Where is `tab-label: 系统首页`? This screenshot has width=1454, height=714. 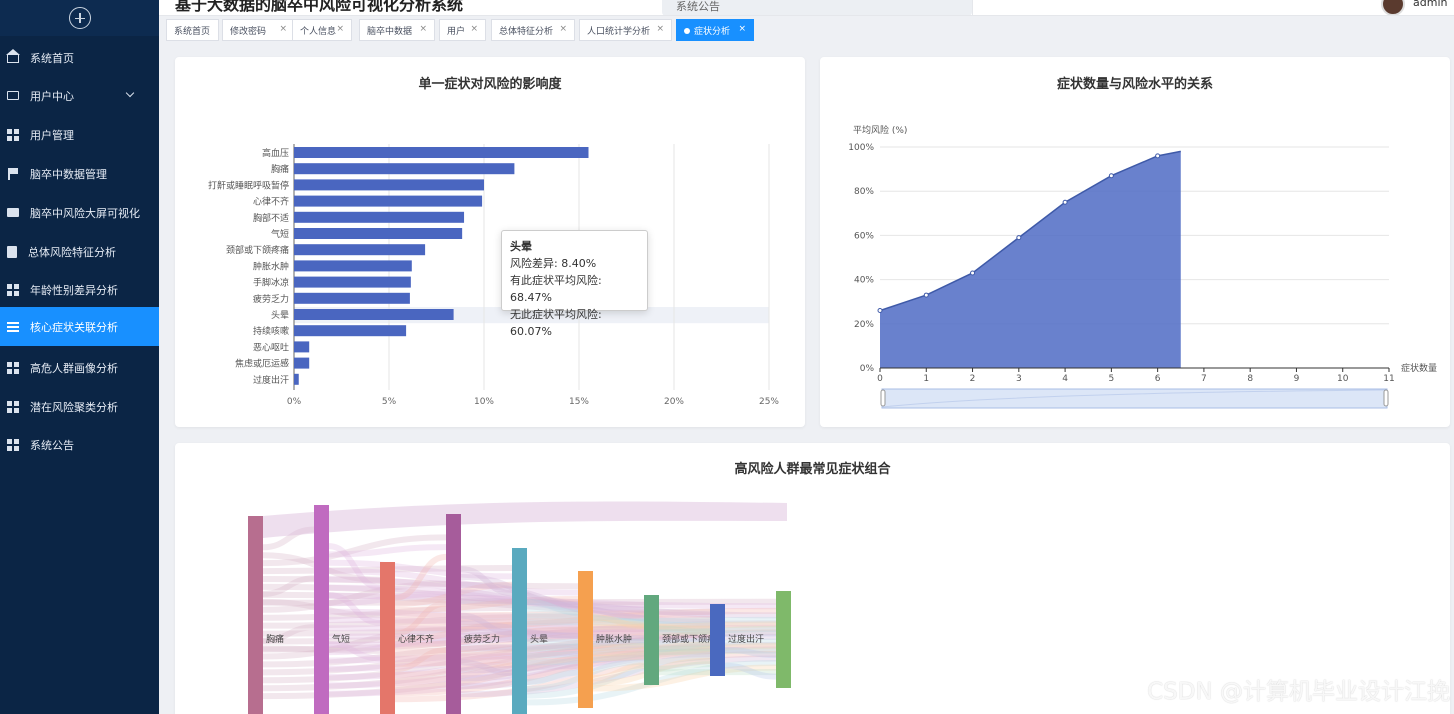
tab-label: 系统首页 is located at coordinates (192, 31).